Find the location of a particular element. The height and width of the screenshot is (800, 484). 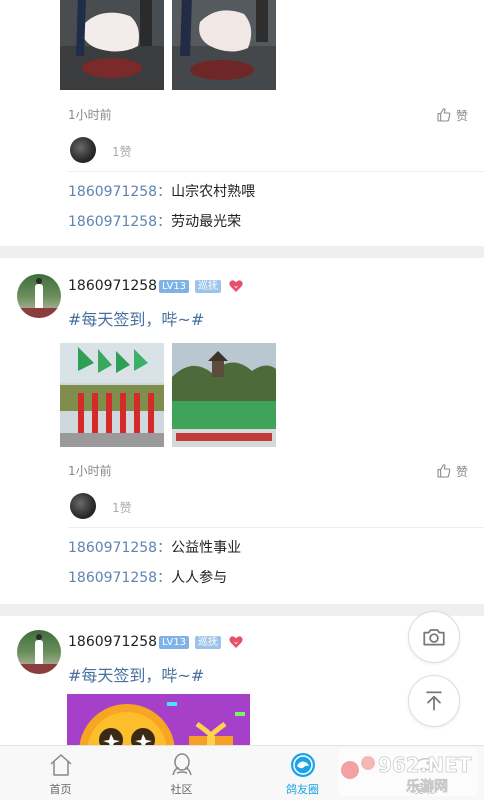

community-icon is located at coordinates (181, 764).